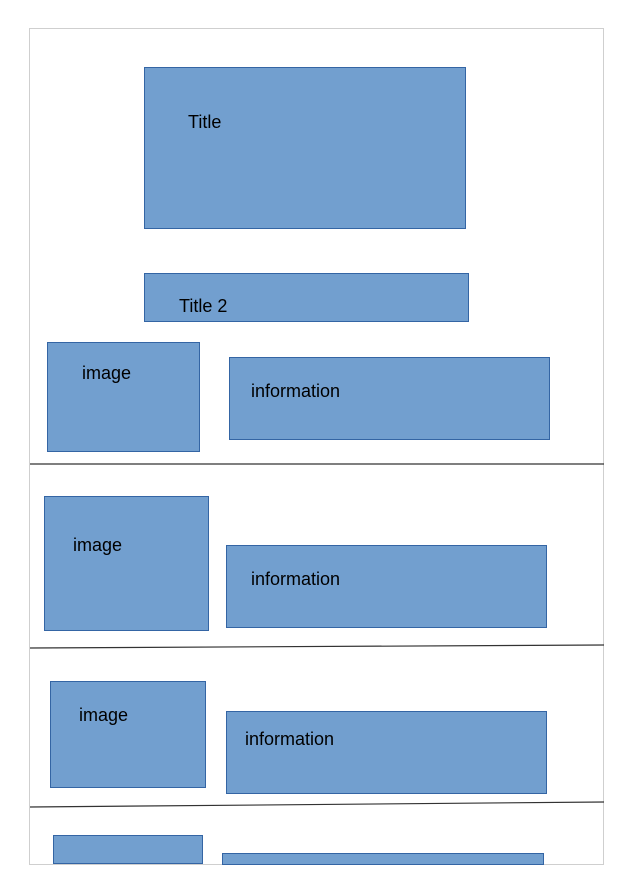 The width and height of the screenshot is (634, 896). I want to click on row3-information-box, so click(386, 752).